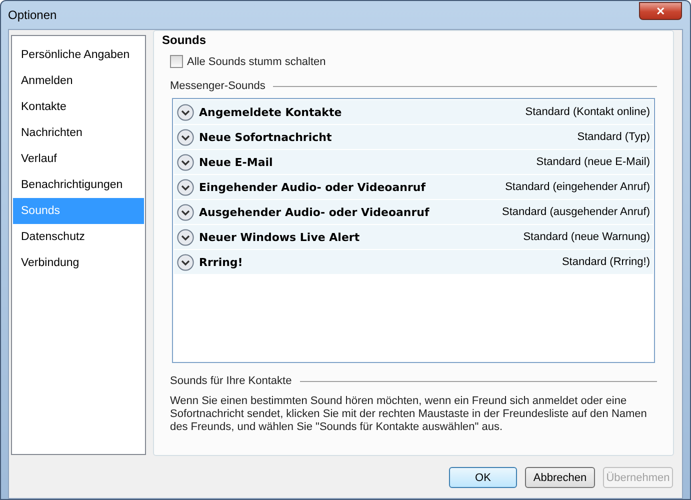 Image resolution: width=691 pixels, height=500 pixels. I want to click on group-heading: Messenger-Sounds, so click(218, 86).